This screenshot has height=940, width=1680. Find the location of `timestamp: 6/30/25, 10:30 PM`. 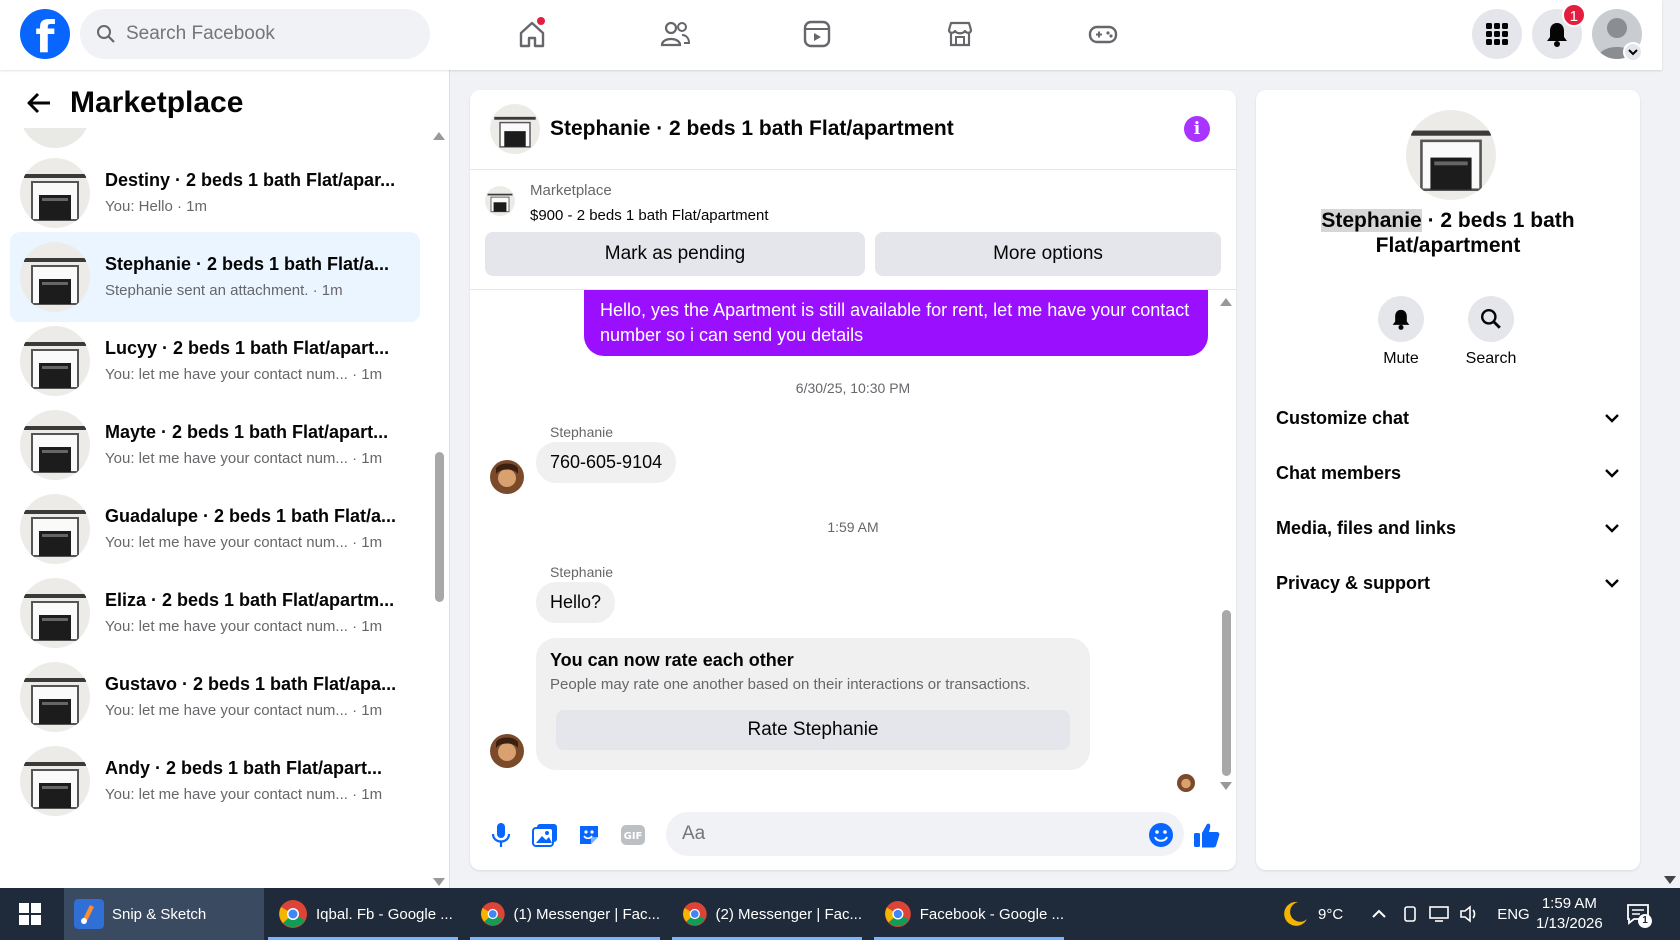

timestamp: 6/30/25, 10:30 PM is located at coordinates (853, 388).